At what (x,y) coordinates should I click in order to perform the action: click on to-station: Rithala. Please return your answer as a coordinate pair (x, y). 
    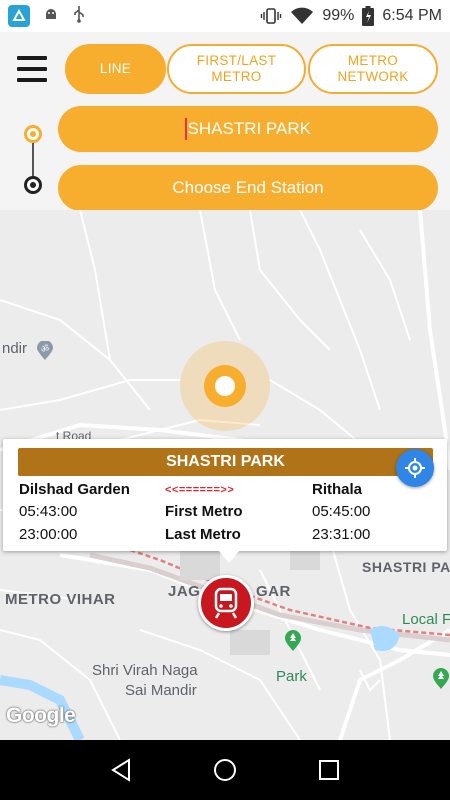
    Looking at the image, I should click on (337, 489).